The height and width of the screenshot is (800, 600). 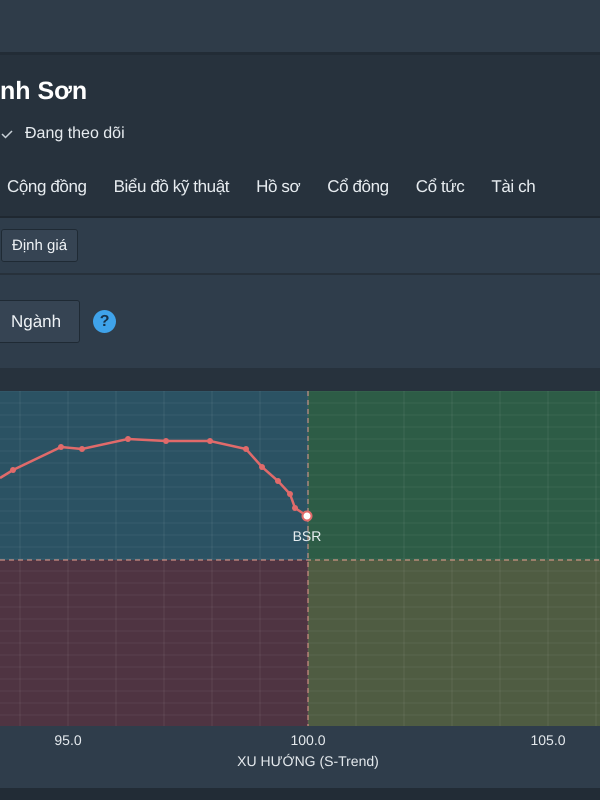 I want to click on tab: Cổ đông, so click(x=358, y=187).